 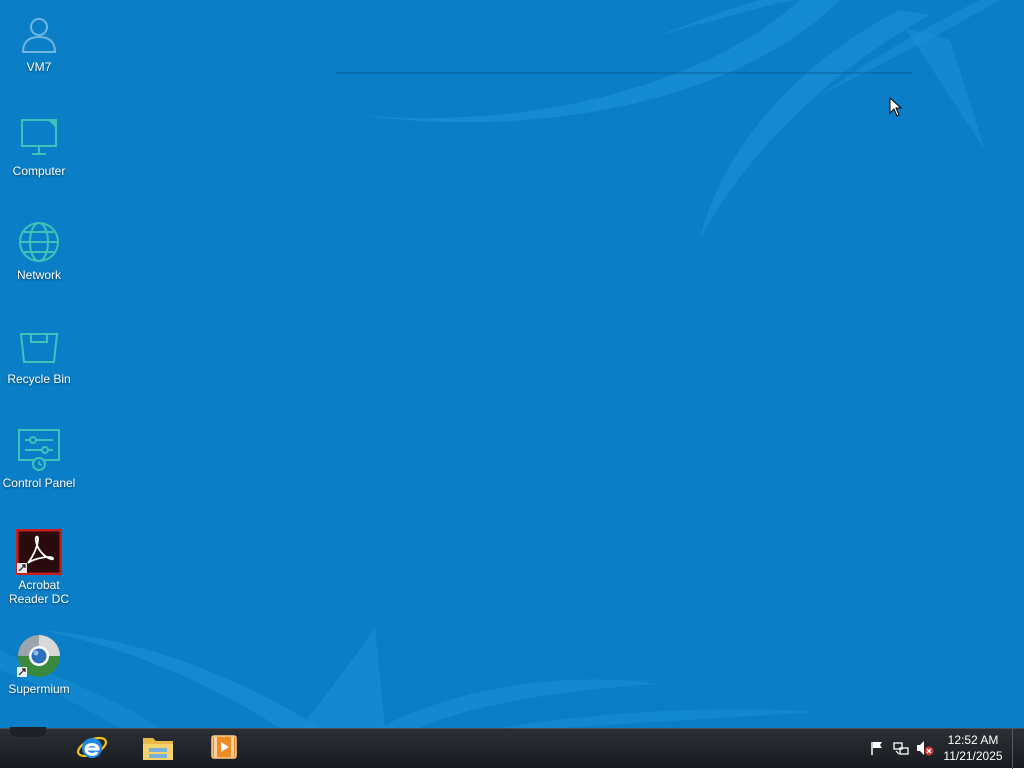 I want to click on desktop-icon-recycle-bin: Recycle Bin, so click(x=39, y=354).